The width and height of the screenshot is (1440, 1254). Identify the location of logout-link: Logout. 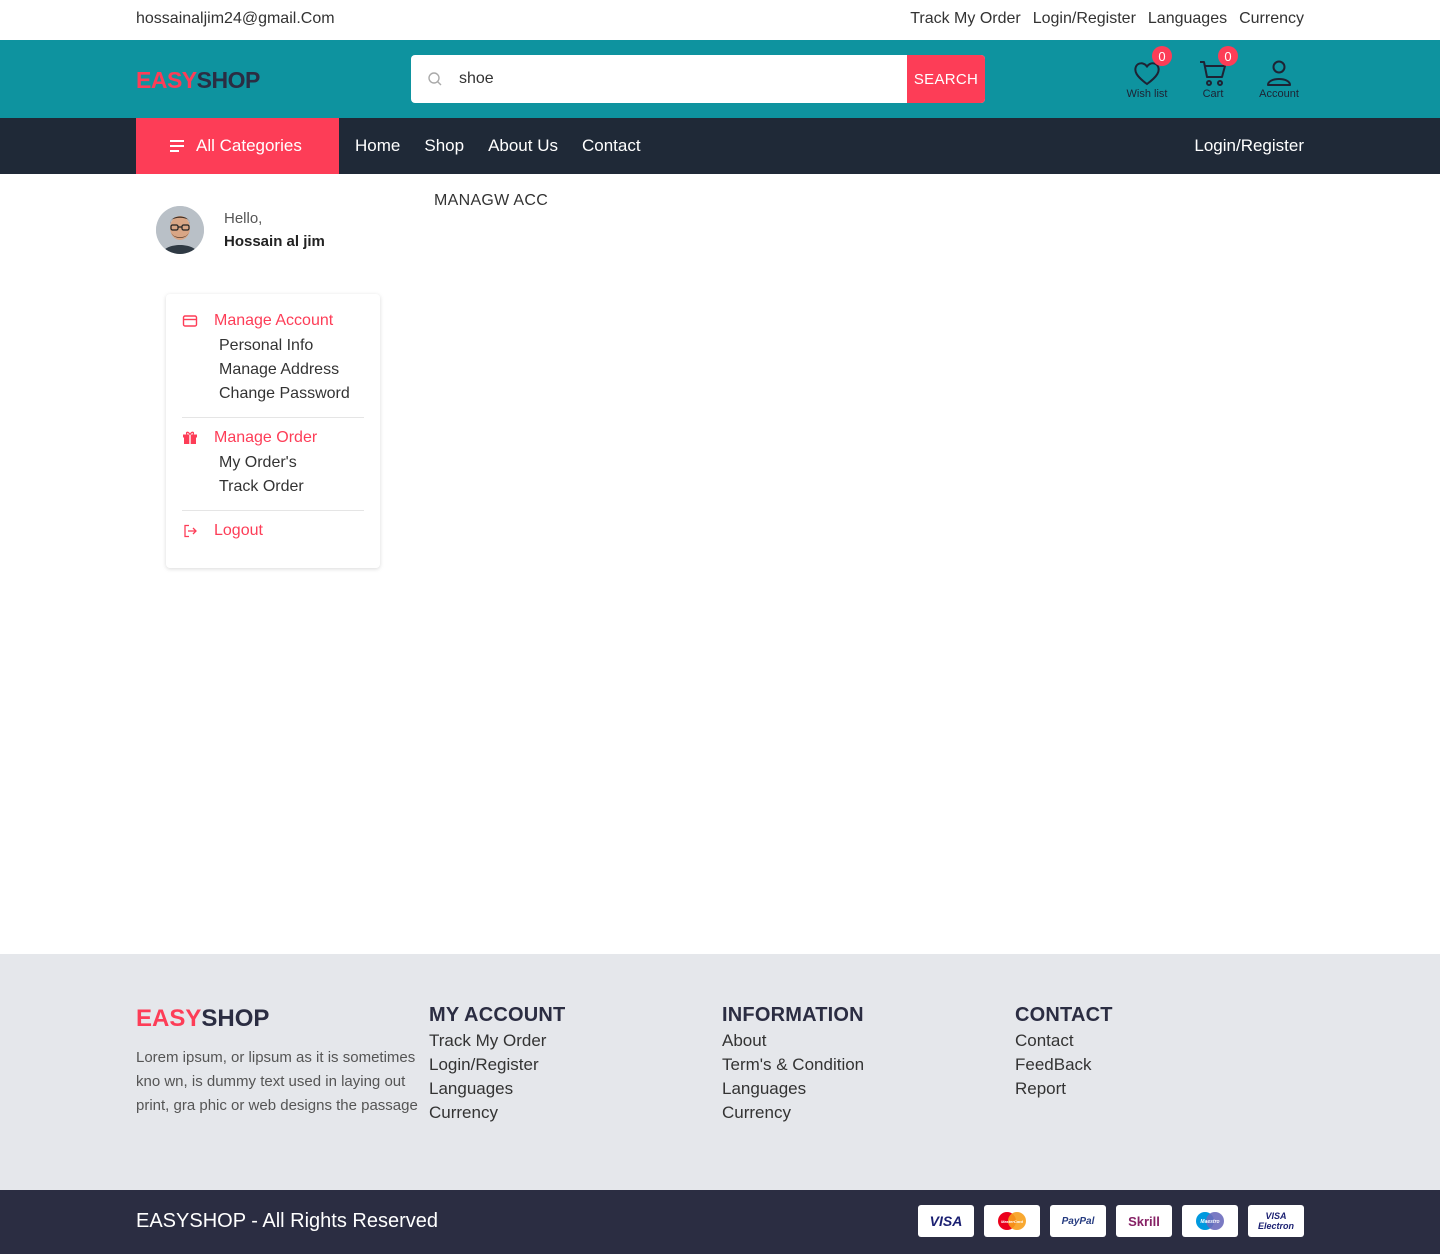
(273, 531).